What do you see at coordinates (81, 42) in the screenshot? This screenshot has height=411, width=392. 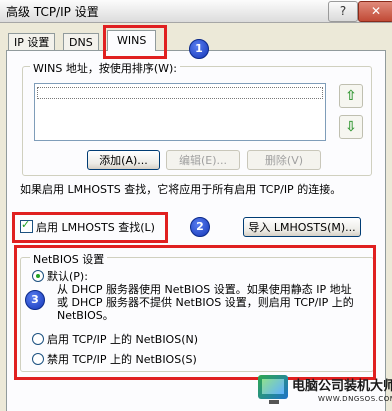 I see `tab-dns: DNS` at bounding box center [81, 42].